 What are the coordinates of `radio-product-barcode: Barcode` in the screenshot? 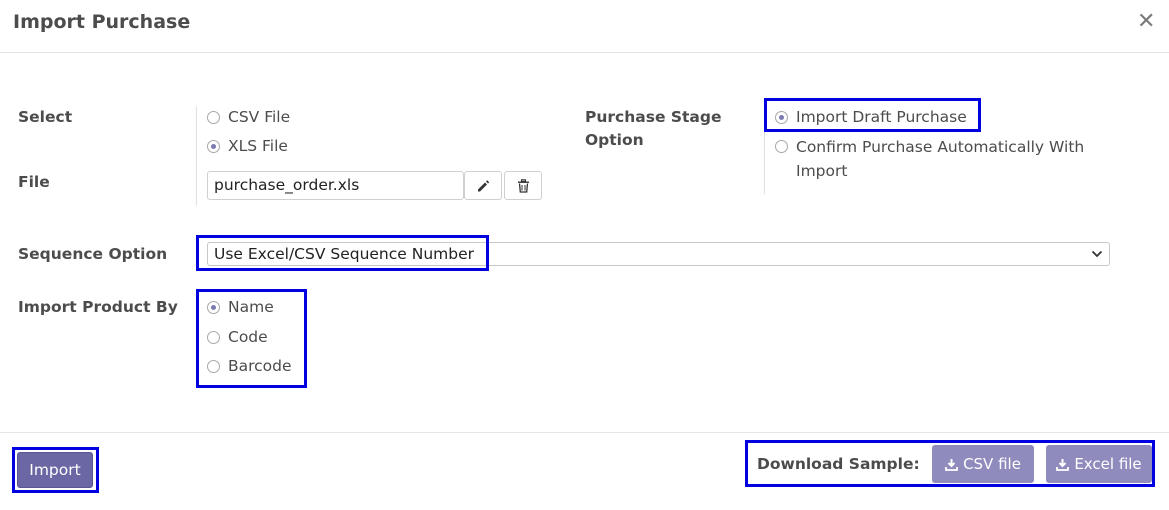 It's located at (249, 366).